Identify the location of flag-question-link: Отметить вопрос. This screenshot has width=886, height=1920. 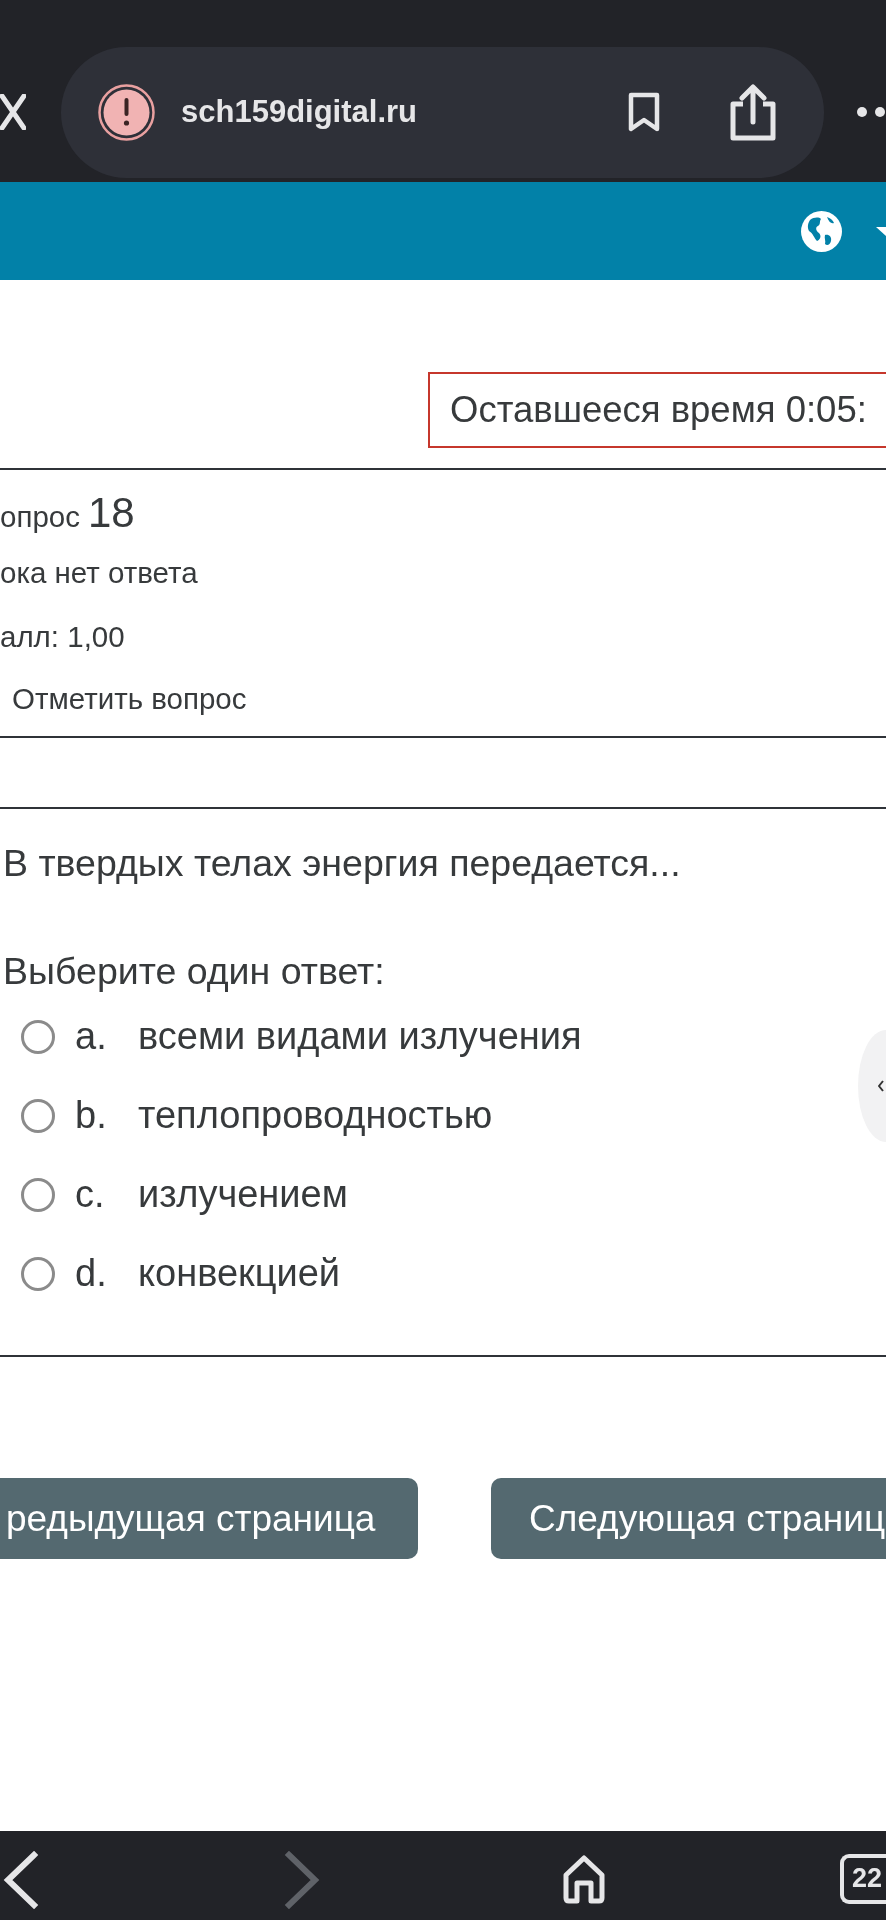
(129, 699).